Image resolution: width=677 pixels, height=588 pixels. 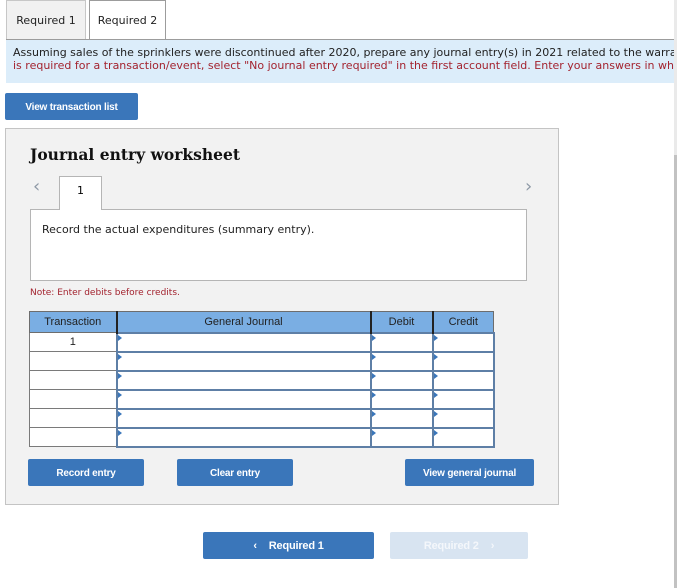 I want to click on view-transaction-list-button: View transaction list, so click(x=71, y=106).